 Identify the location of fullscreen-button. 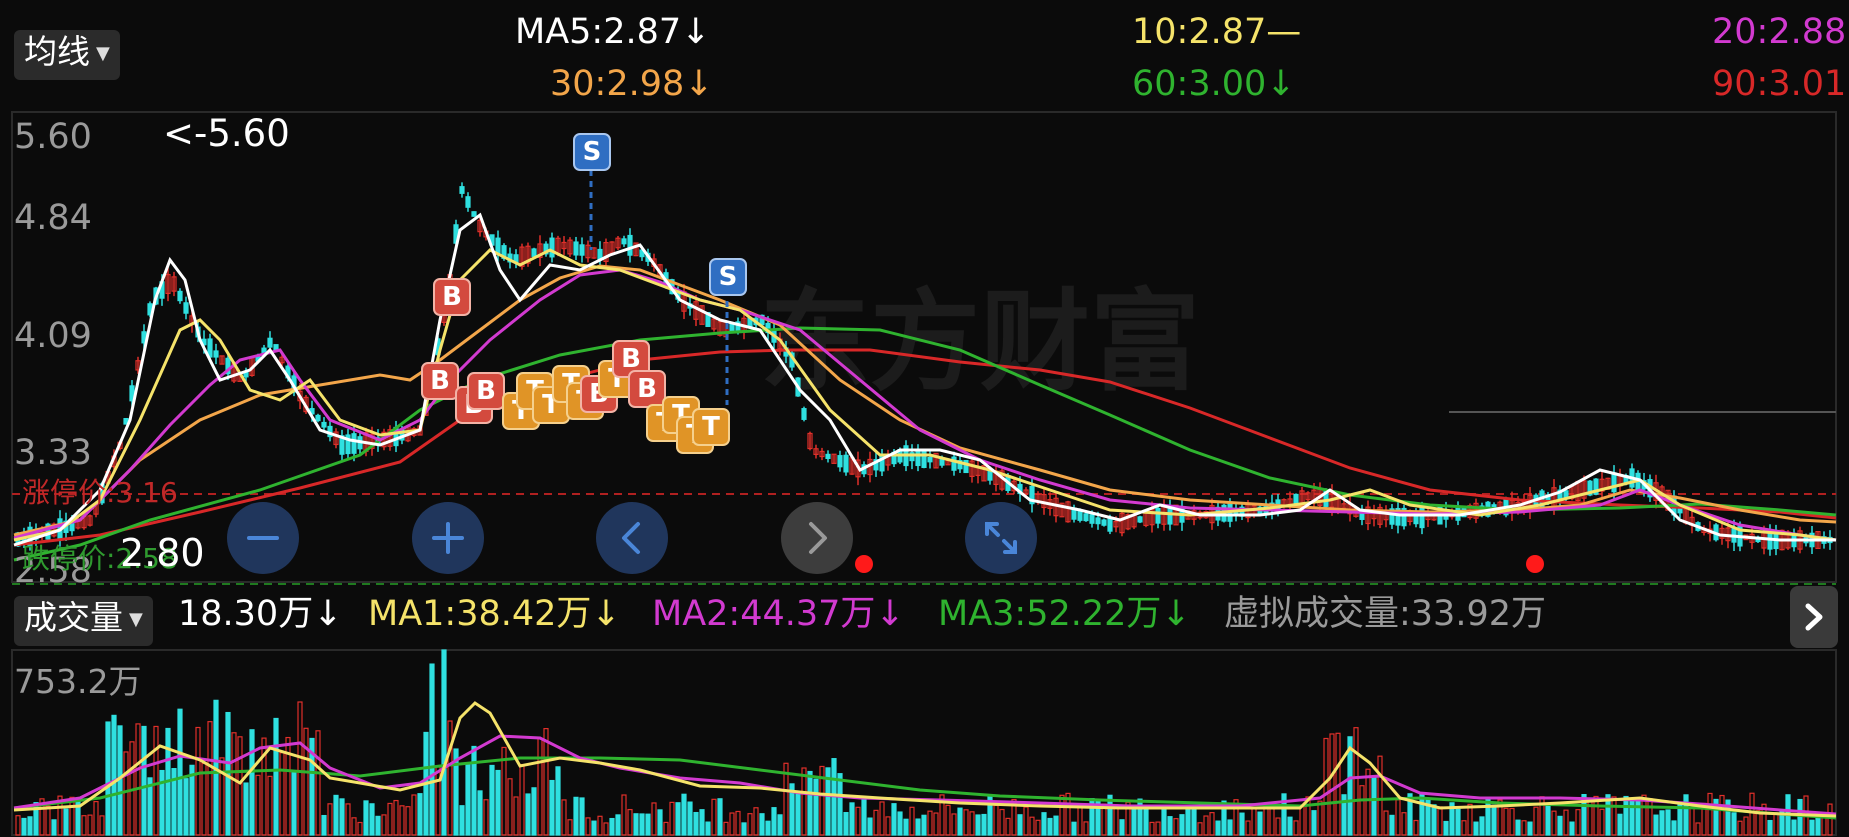
(1001, 538).